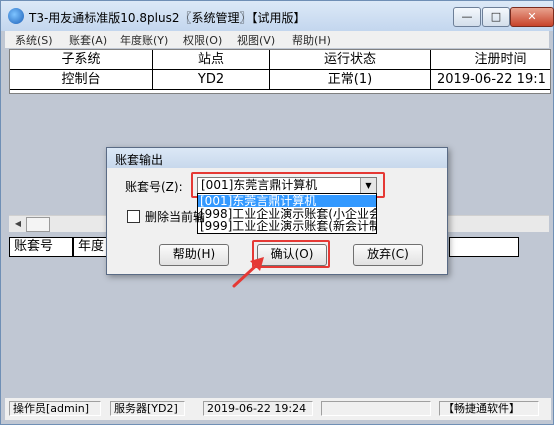 The height and width of the screenshot is (425, 554). Describe the element at coordinates (248, 272) in the screenshot. I see `annotation-arrow-icon` at that location.